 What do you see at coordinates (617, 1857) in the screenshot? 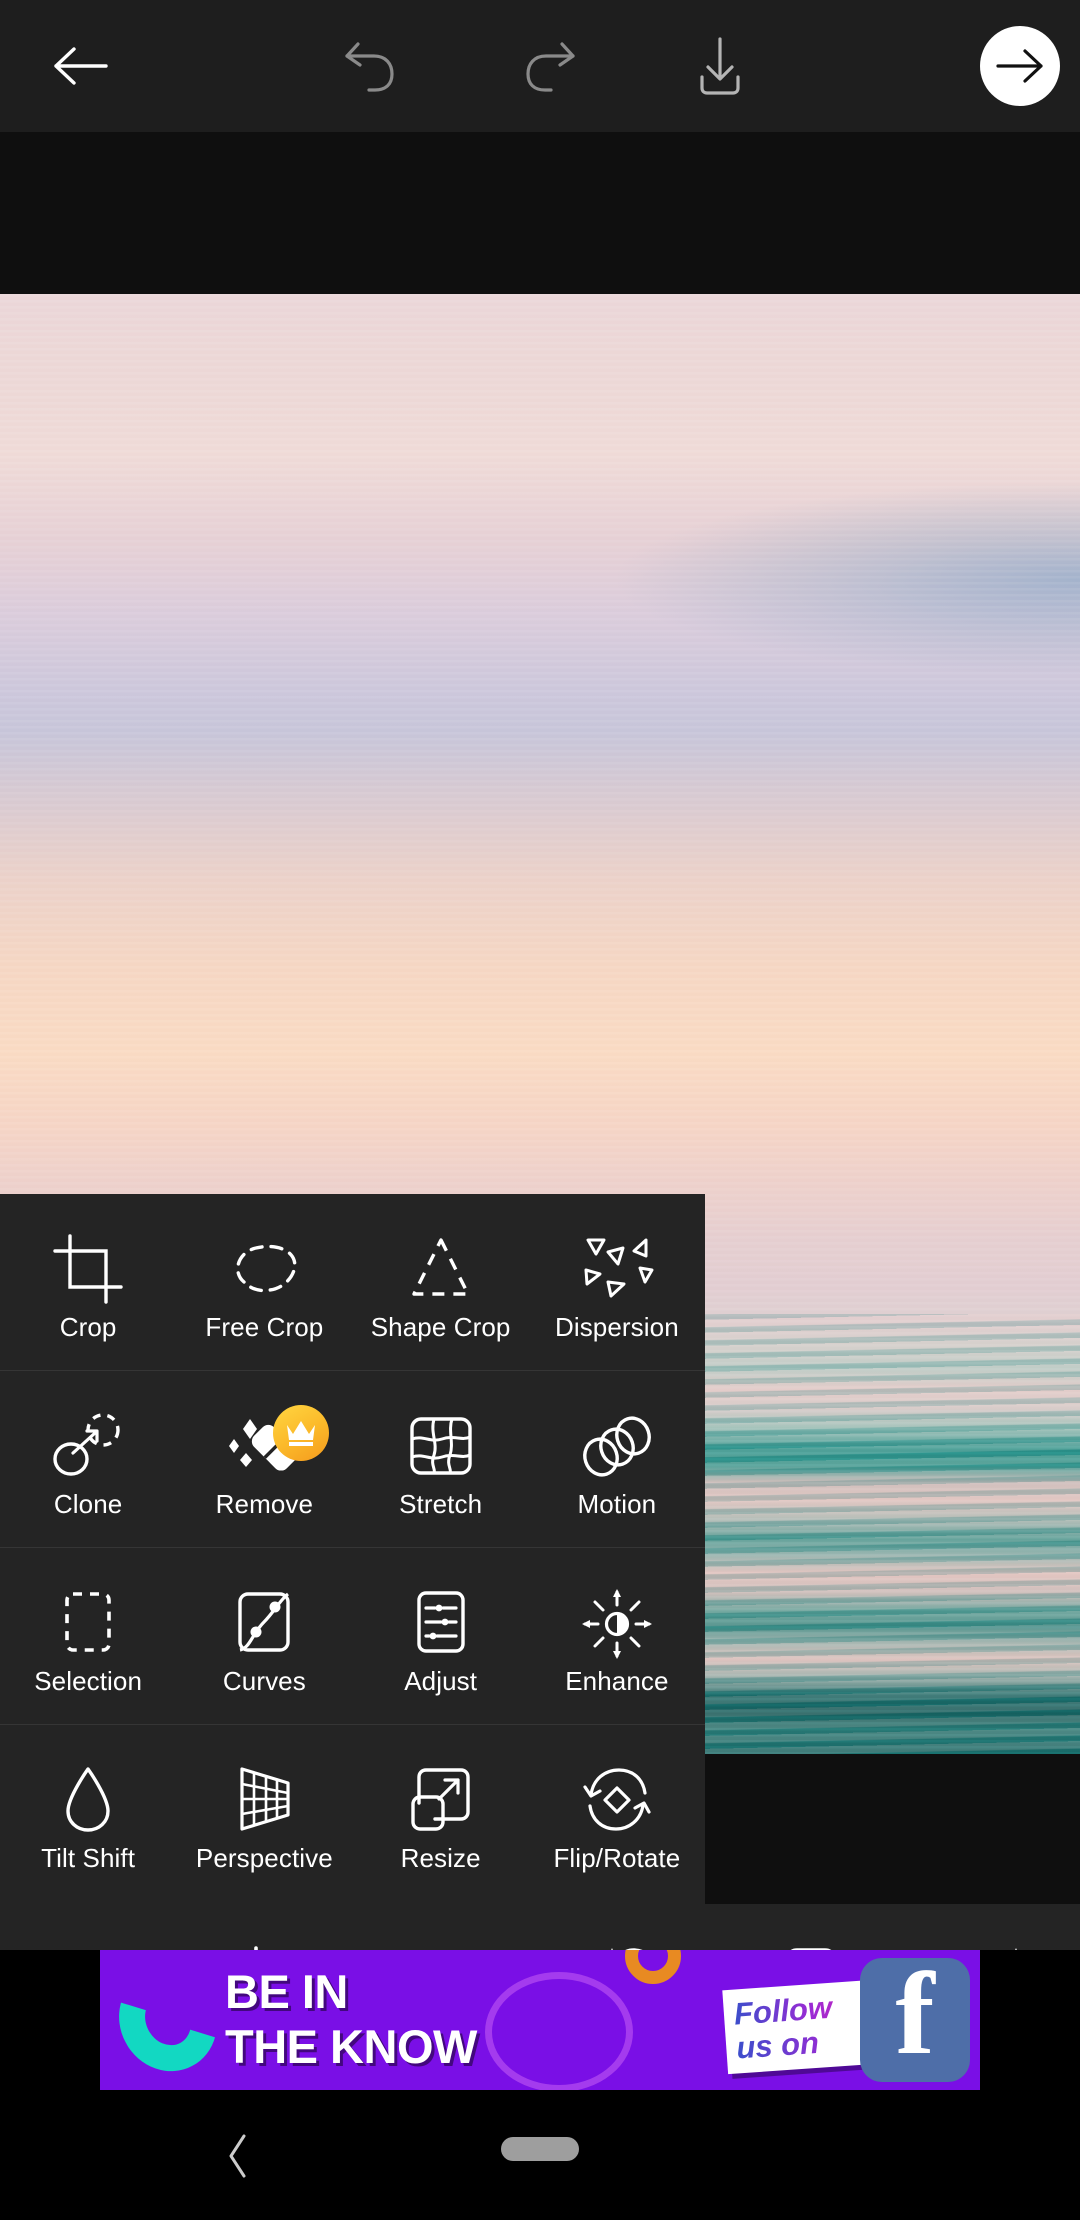
I see `tool-label: Flip/Rotate` at bounding box center [617, 1857].